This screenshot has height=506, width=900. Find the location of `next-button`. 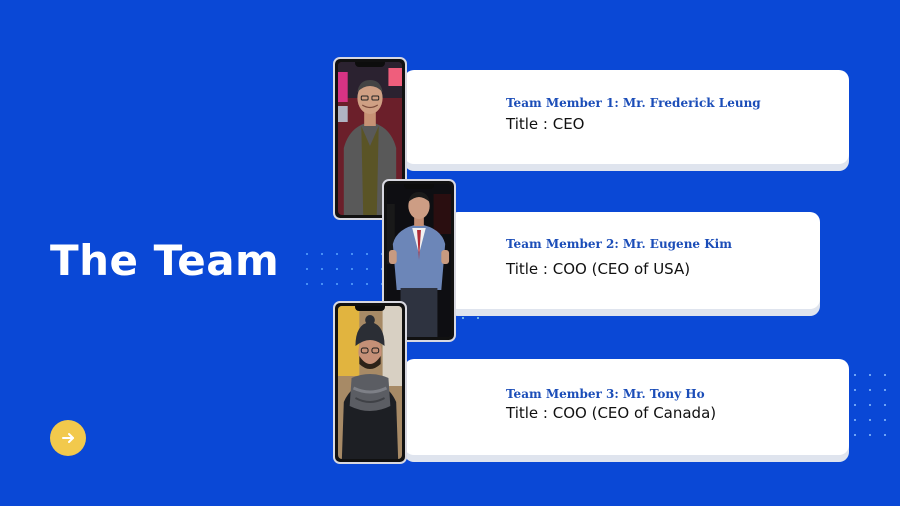

next-button is located at coordinates (68, 438).